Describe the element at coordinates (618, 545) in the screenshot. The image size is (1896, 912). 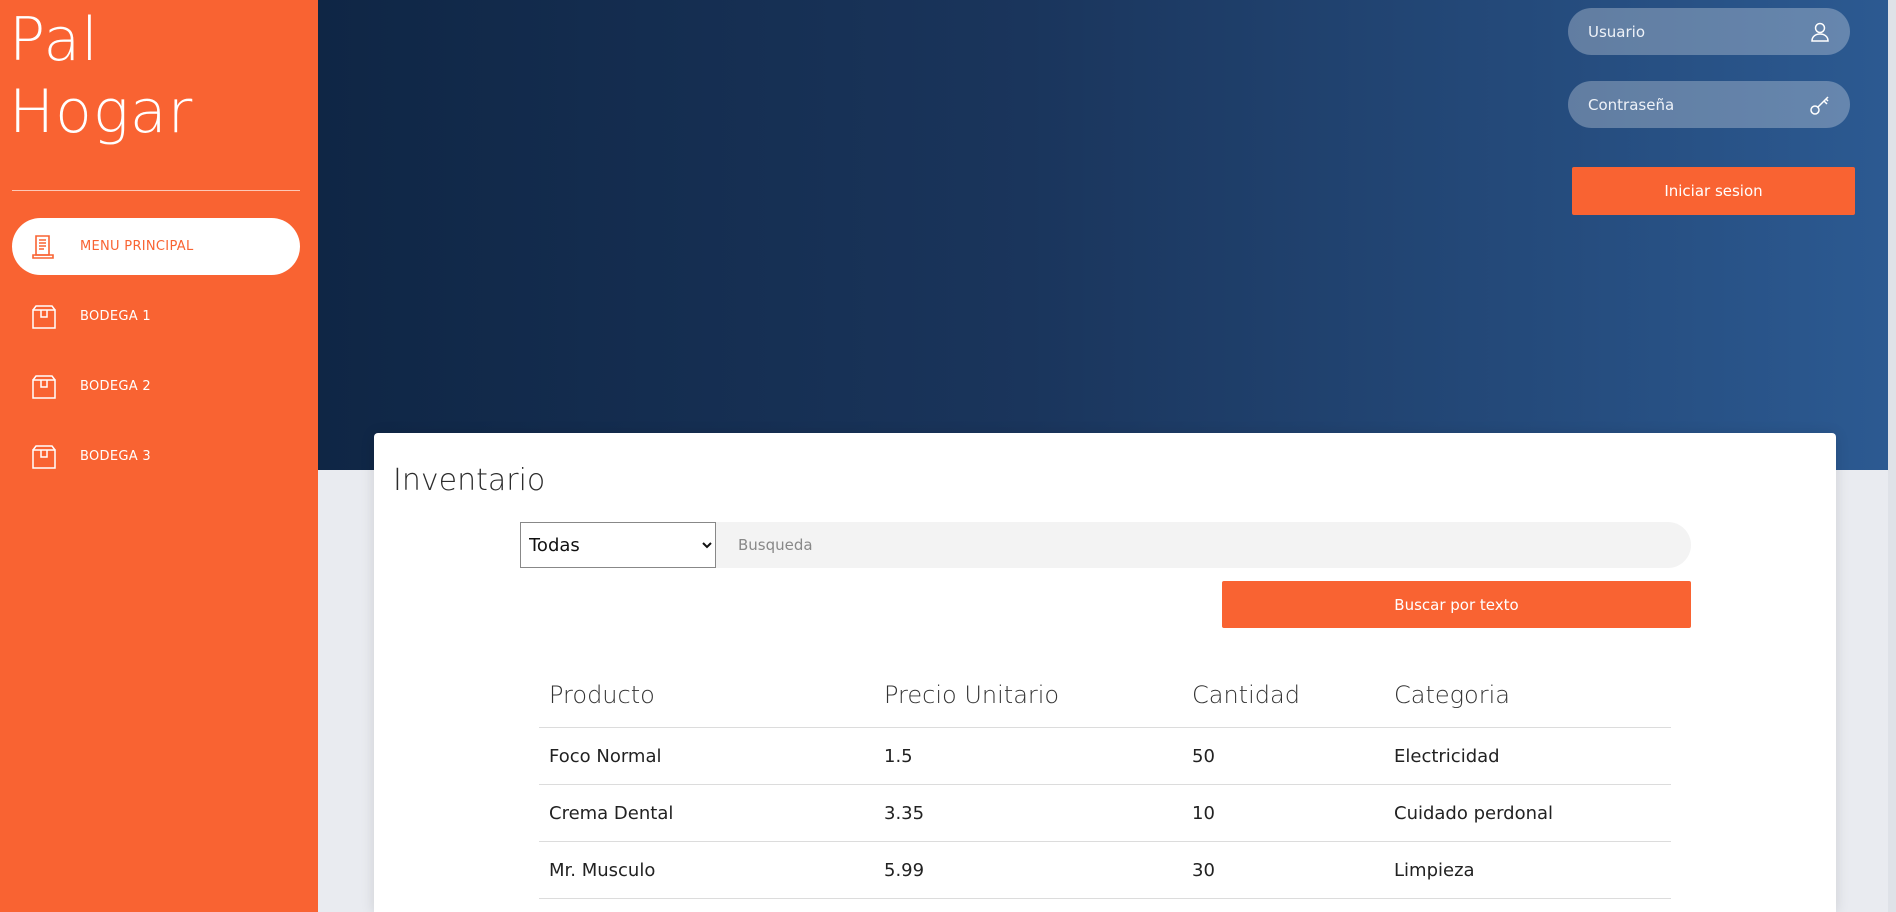
I see `category-filter-select: Todas` at that location.